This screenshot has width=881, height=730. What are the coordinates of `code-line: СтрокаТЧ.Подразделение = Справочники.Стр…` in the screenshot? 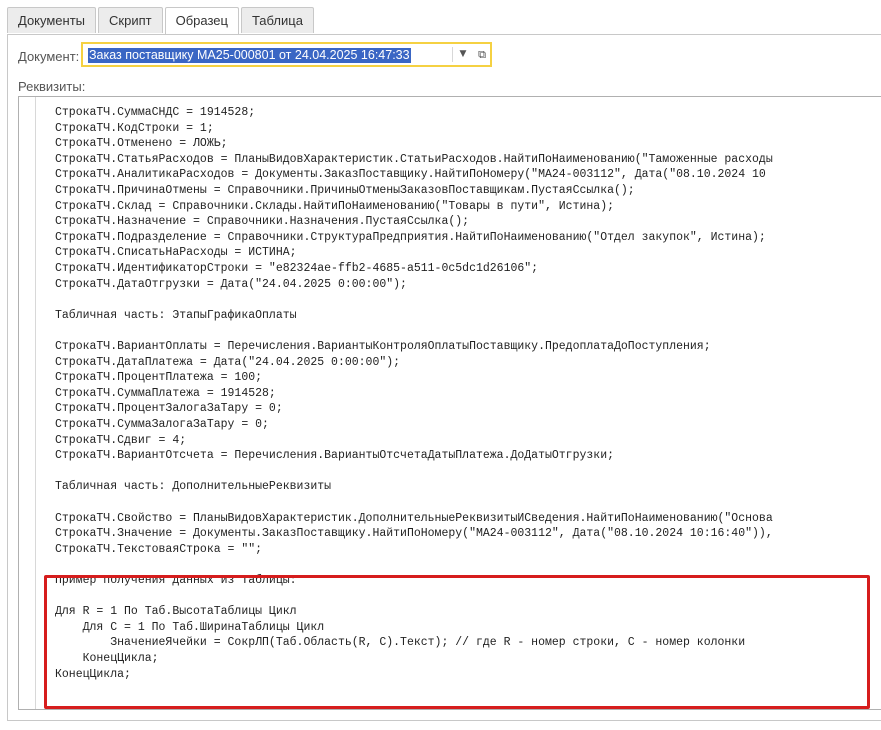 It's located at (410, 237).